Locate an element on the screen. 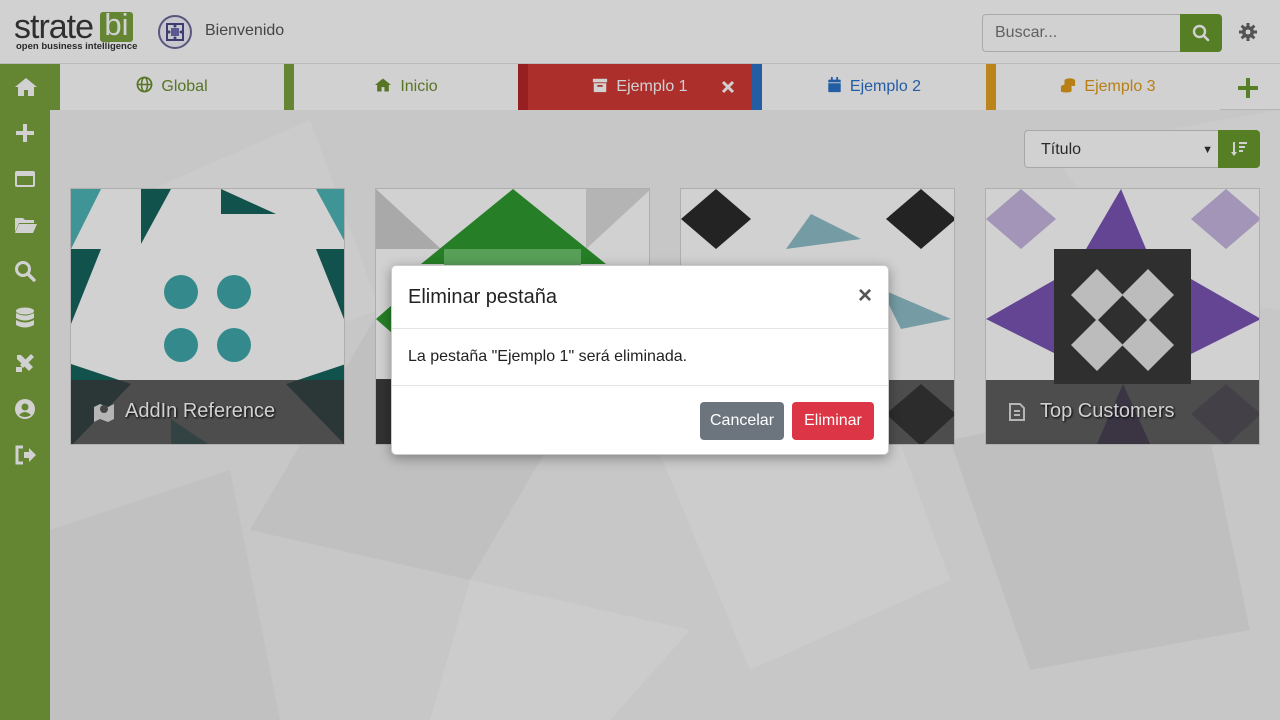 The width and height of the screenshot is (1280, 720). cancel-button: Cancelar is located at coordinates (742, 421).